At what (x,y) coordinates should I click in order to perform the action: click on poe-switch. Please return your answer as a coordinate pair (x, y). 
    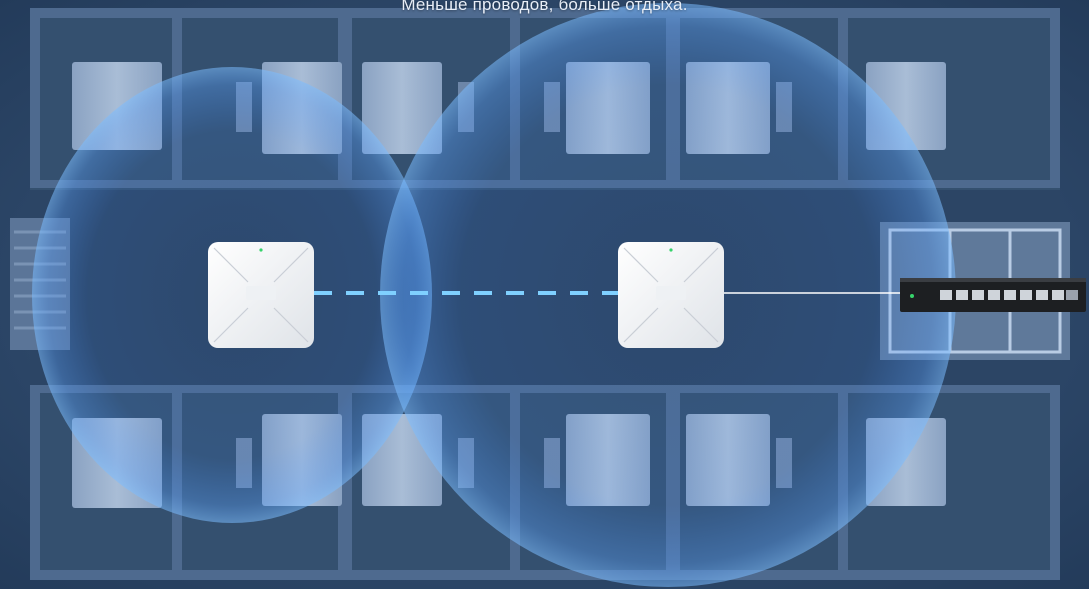
    Looking at the image, I should click on (993, 295).